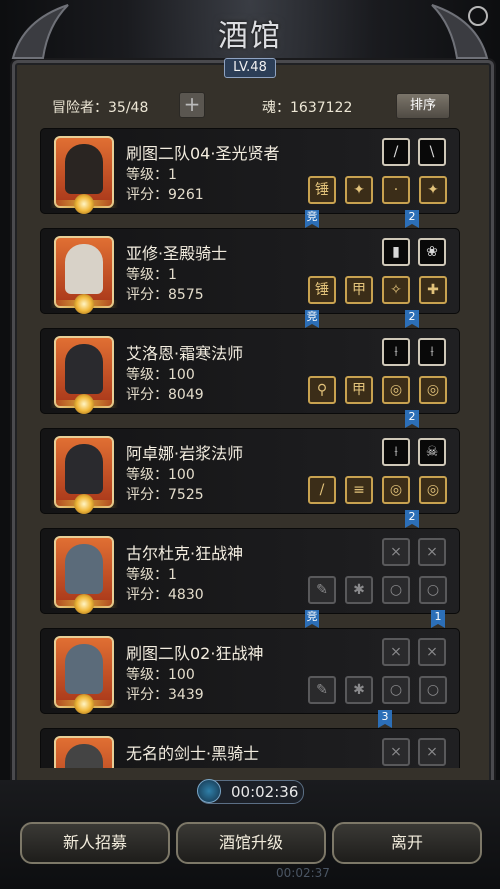 This screenshot has height=889, width=500. What do you see at coordinates (250, 748) in the screenshot?
I see `hero-card: 无名的剑士·黑骑士 ⨯ ⨯` at bounding box center [250, 748].